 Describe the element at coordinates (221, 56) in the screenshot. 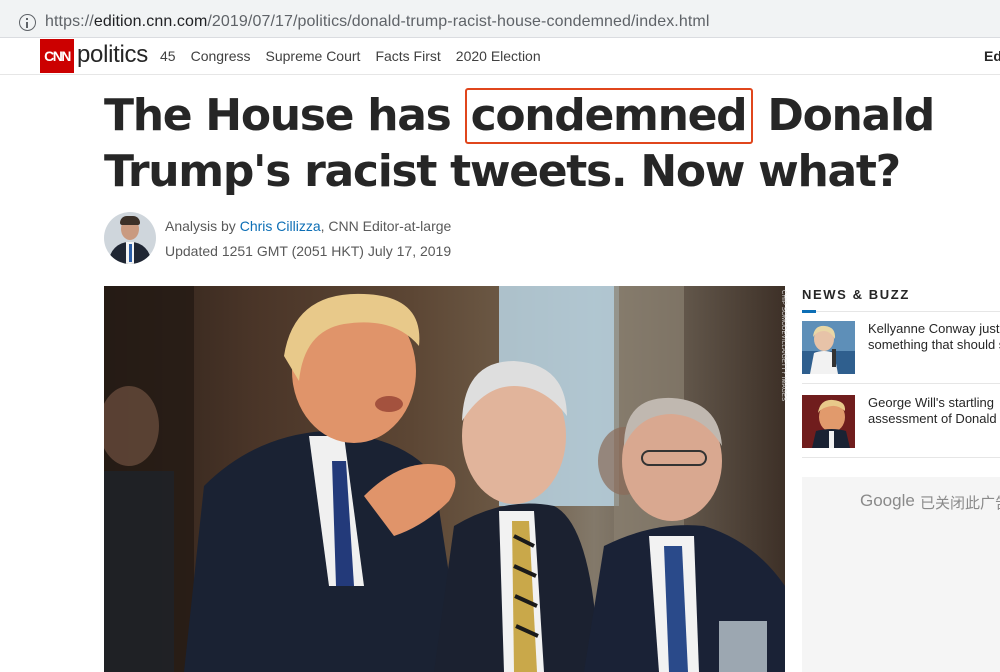

I see `nav-item-congress: Congress` at that location.